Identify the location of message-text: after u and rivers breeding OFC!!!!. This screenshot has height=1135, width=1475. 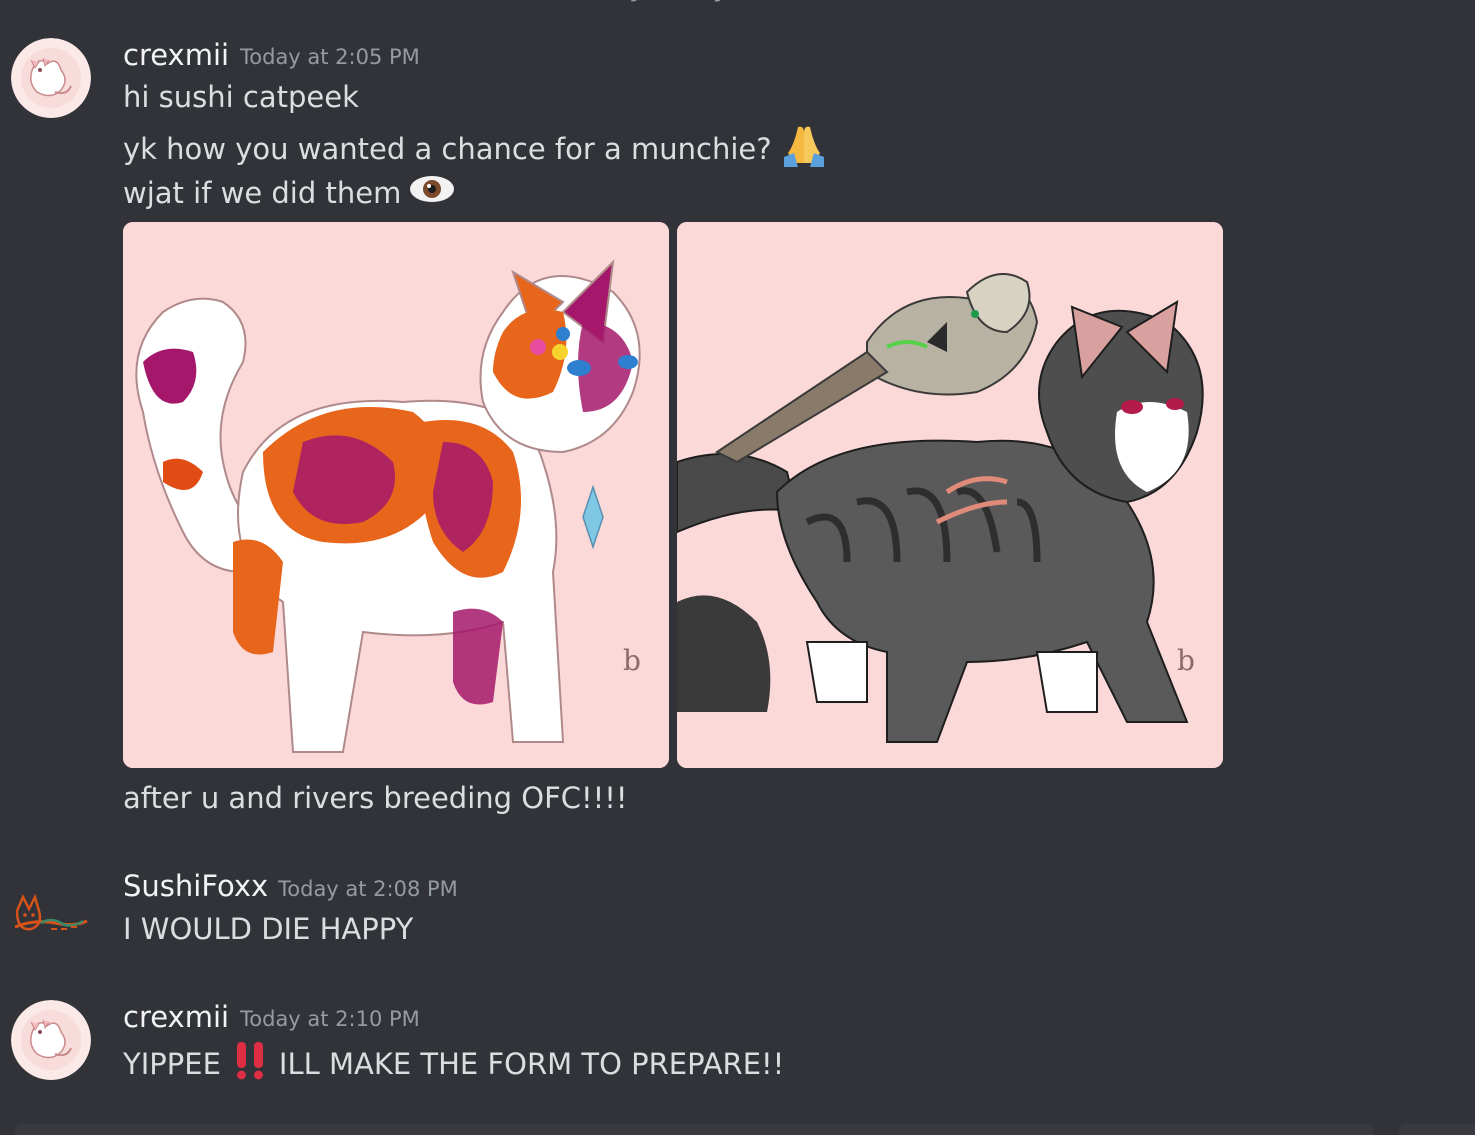
(375, 798).